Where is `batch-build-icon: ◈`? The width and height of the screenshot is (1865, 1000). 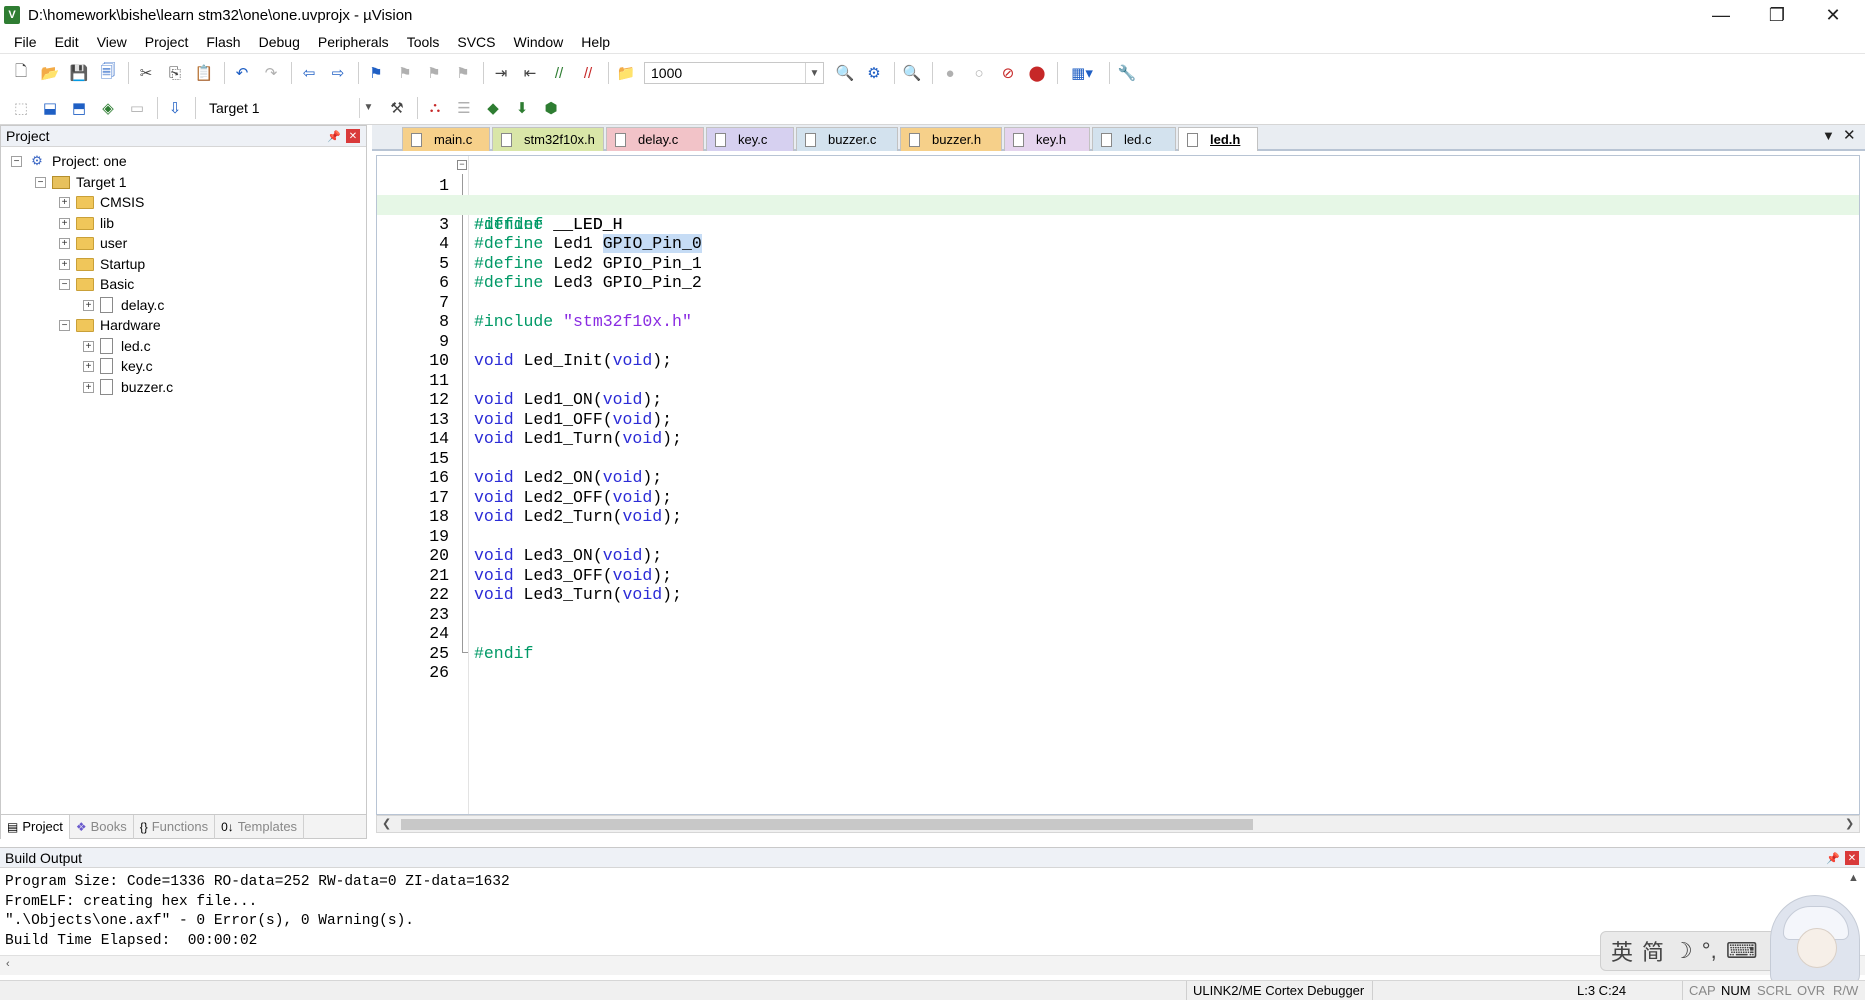 batch-build-icon: ◈ is located at coordinates (108, 108).